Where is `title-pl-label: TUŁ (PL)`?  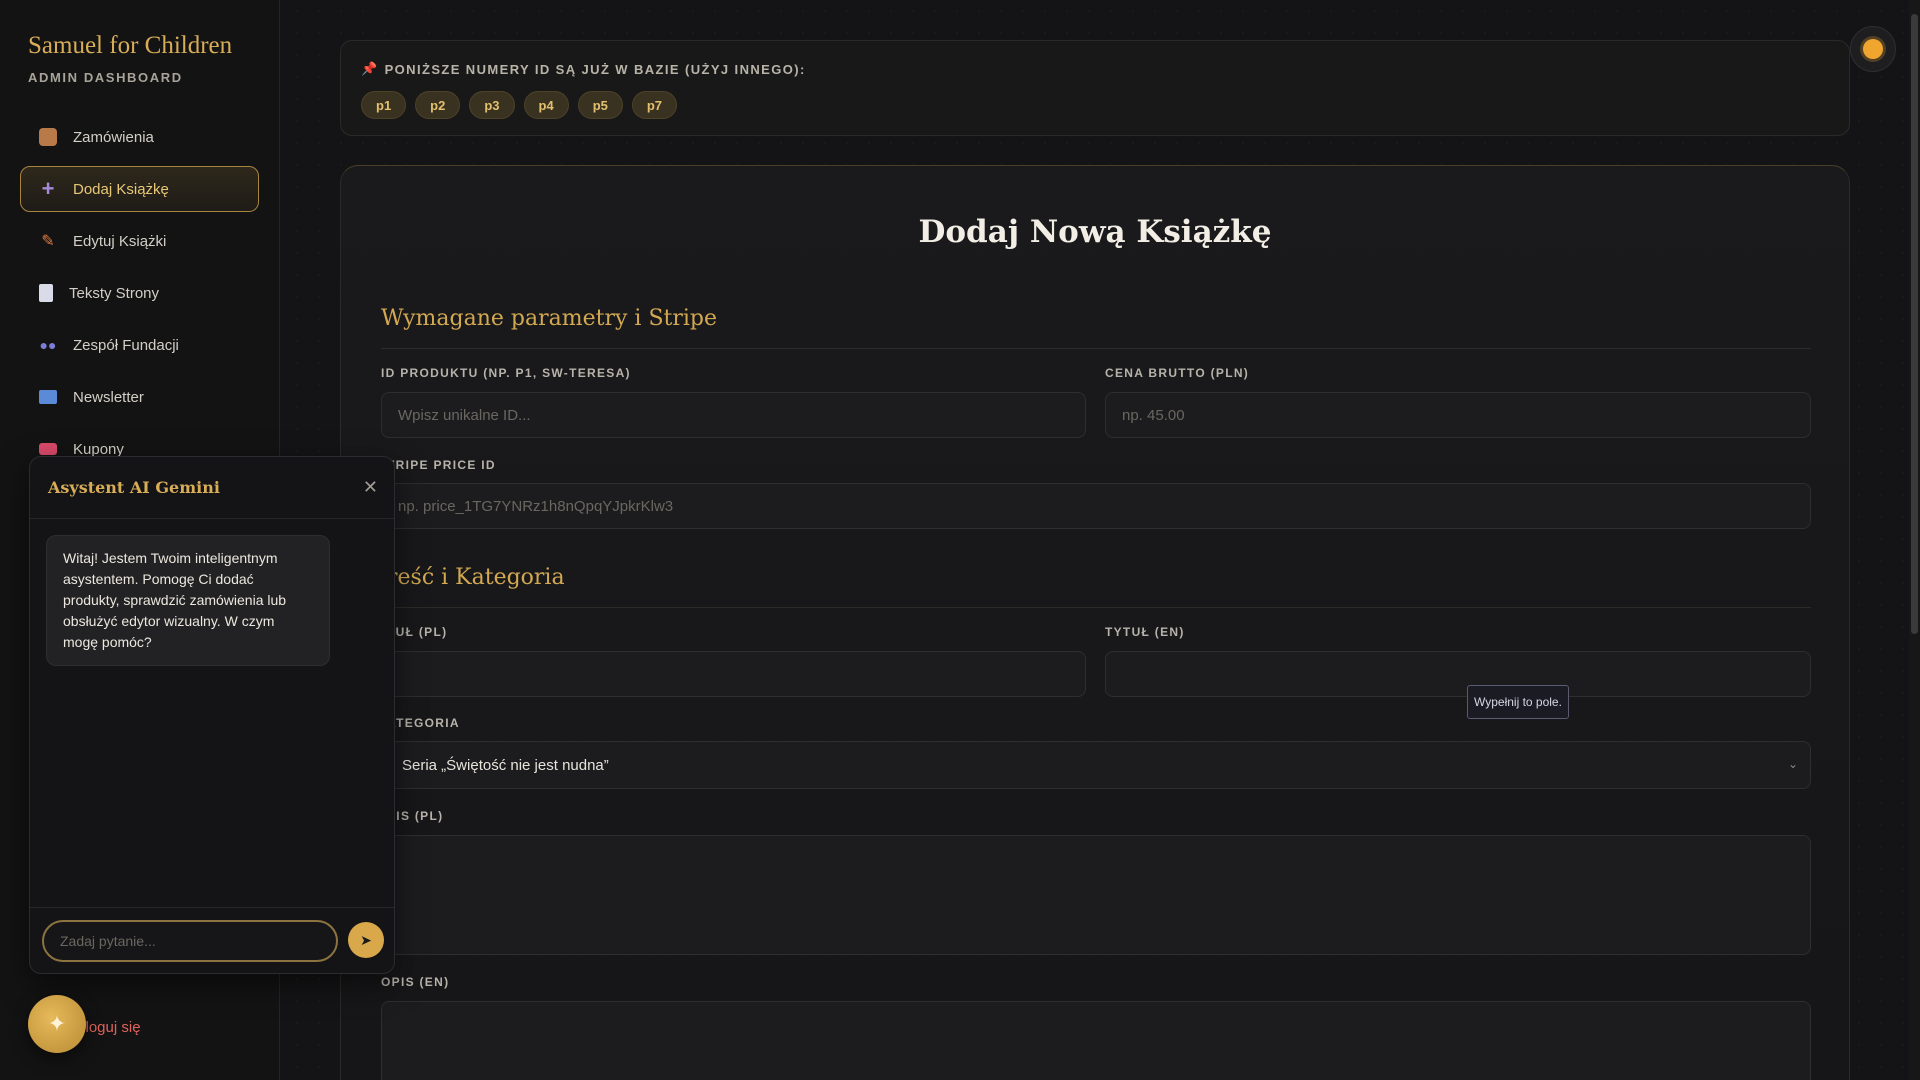 title-pl-label: TUŁ (PL) is located at coordinates (417, 632).